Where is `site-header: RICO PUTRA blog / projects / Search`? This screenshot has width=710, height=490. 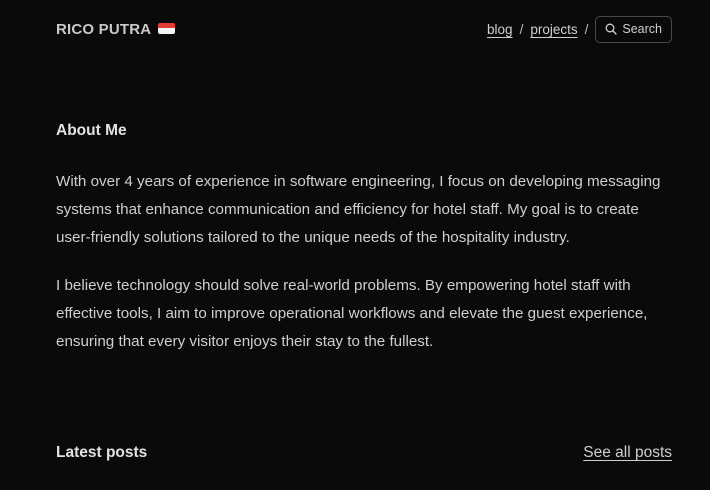
site-header: RICO PUTRA blog / projects / Search is located at coordinates (364, 29).